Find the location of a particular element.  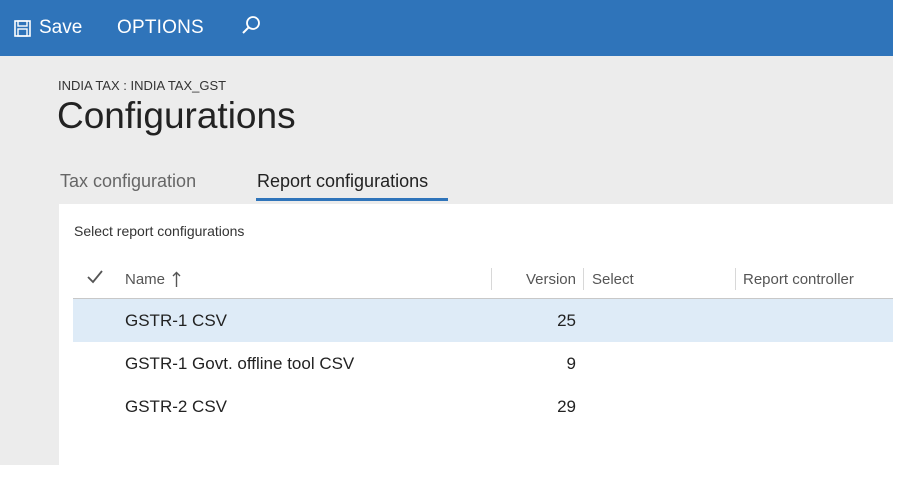

row-name: GSTR-1 Govt. offline tool CSV is located at coordinates (240, 363).